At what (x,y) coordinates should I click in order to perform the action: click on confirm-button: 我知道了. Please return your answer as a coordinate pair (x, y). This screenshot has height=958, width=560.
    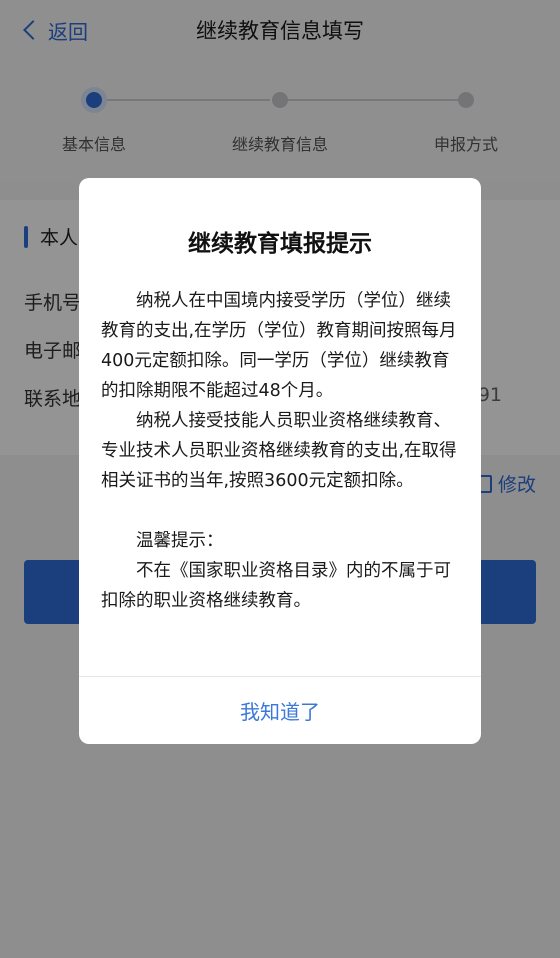
    Looking at the image, I should click on (280, 710).